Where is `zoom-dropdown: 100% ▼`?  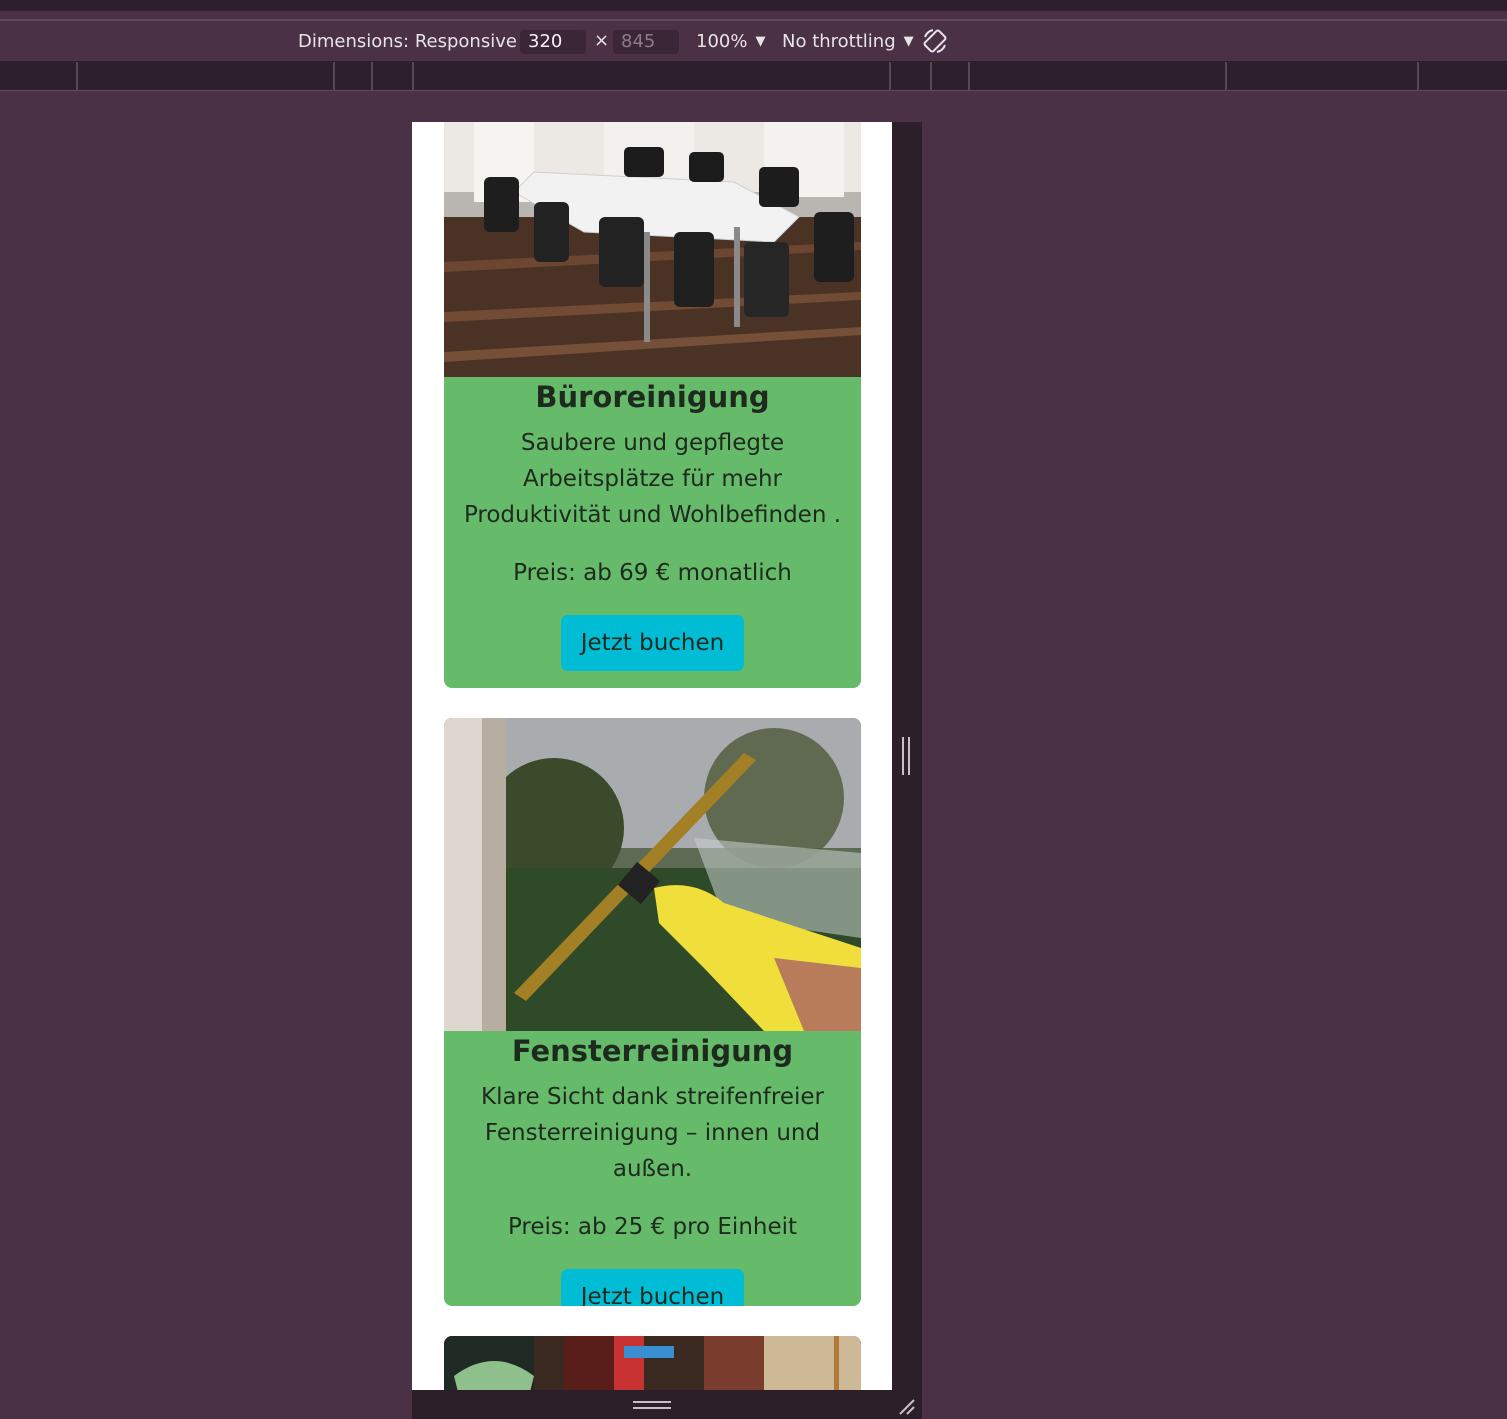
zoom-dropdown: 100% ▼ is located at coordinates (730, 41).